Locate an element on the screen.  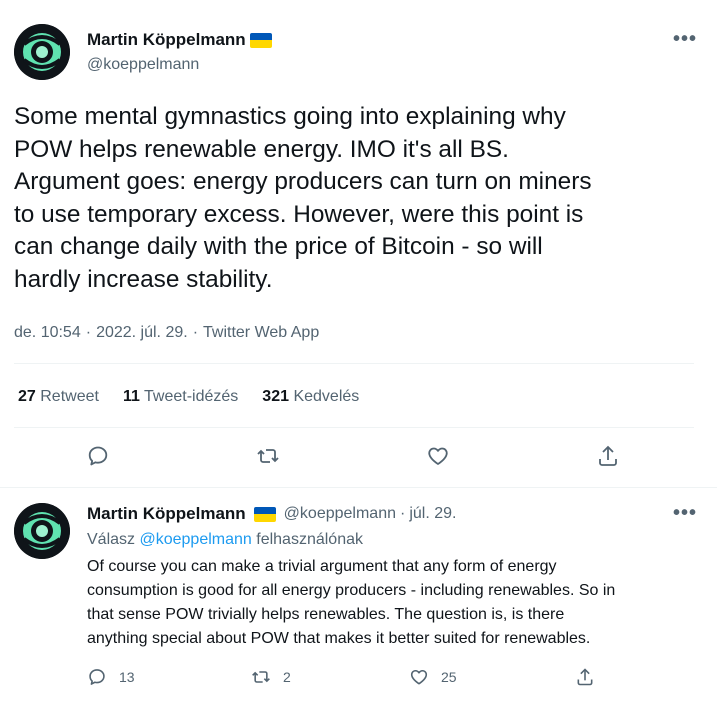
reply-retweet-button: 2 is located at coordinates (271, 677).